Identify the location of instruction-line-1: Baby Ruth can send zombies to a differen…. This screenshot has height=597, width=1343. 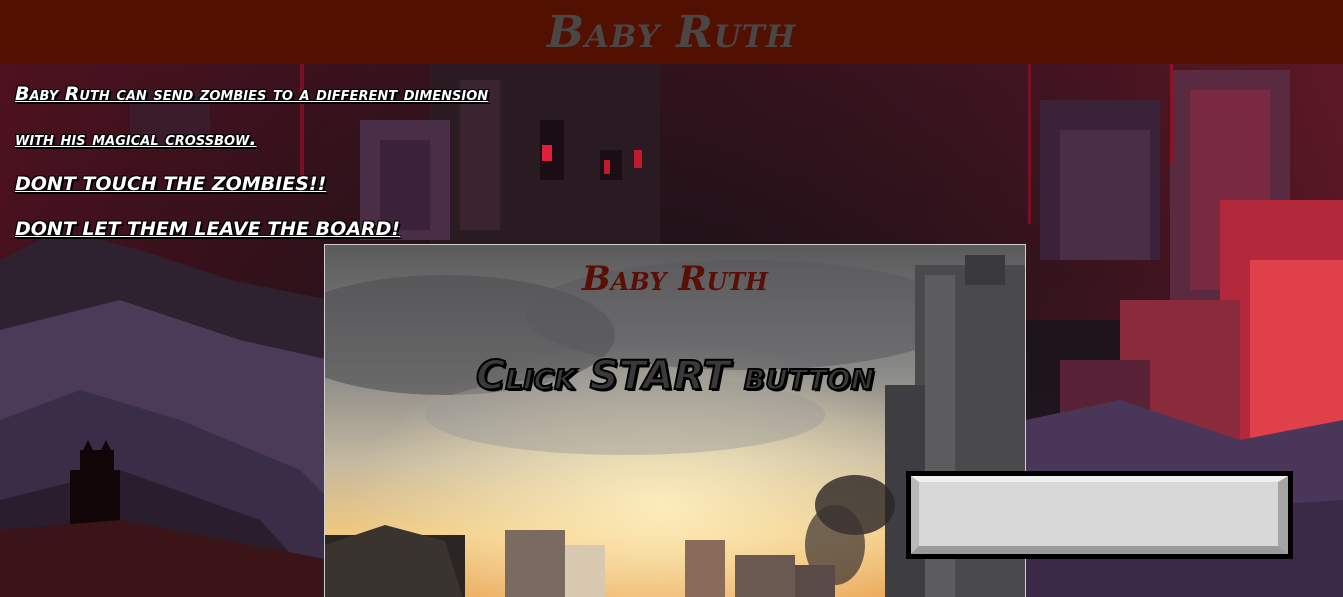
(252, 94).